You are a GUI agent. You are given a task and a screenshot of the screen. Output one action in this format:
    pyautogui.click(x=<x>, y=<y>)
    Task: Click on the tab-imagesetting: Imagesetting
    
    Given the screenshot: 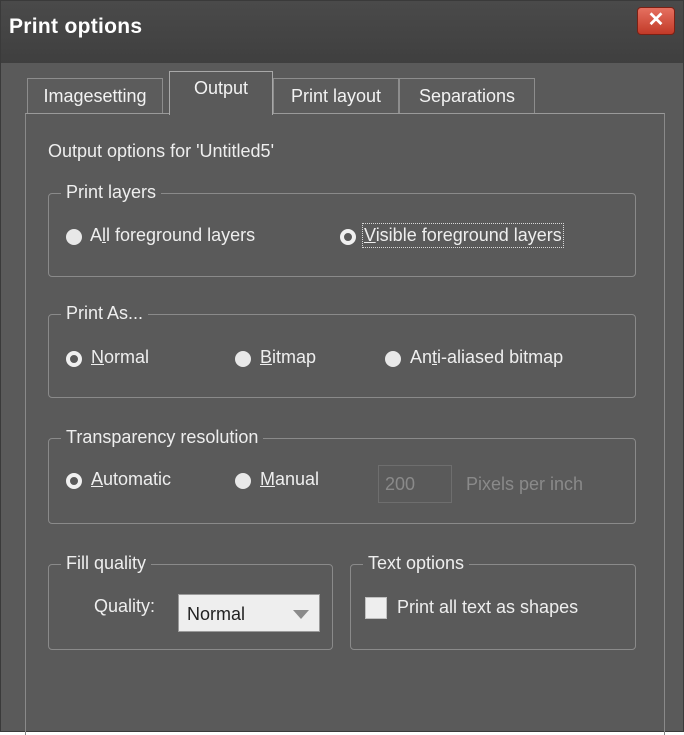 What is the action you would take?
    pyautogui.click(x=95, y=96)
    